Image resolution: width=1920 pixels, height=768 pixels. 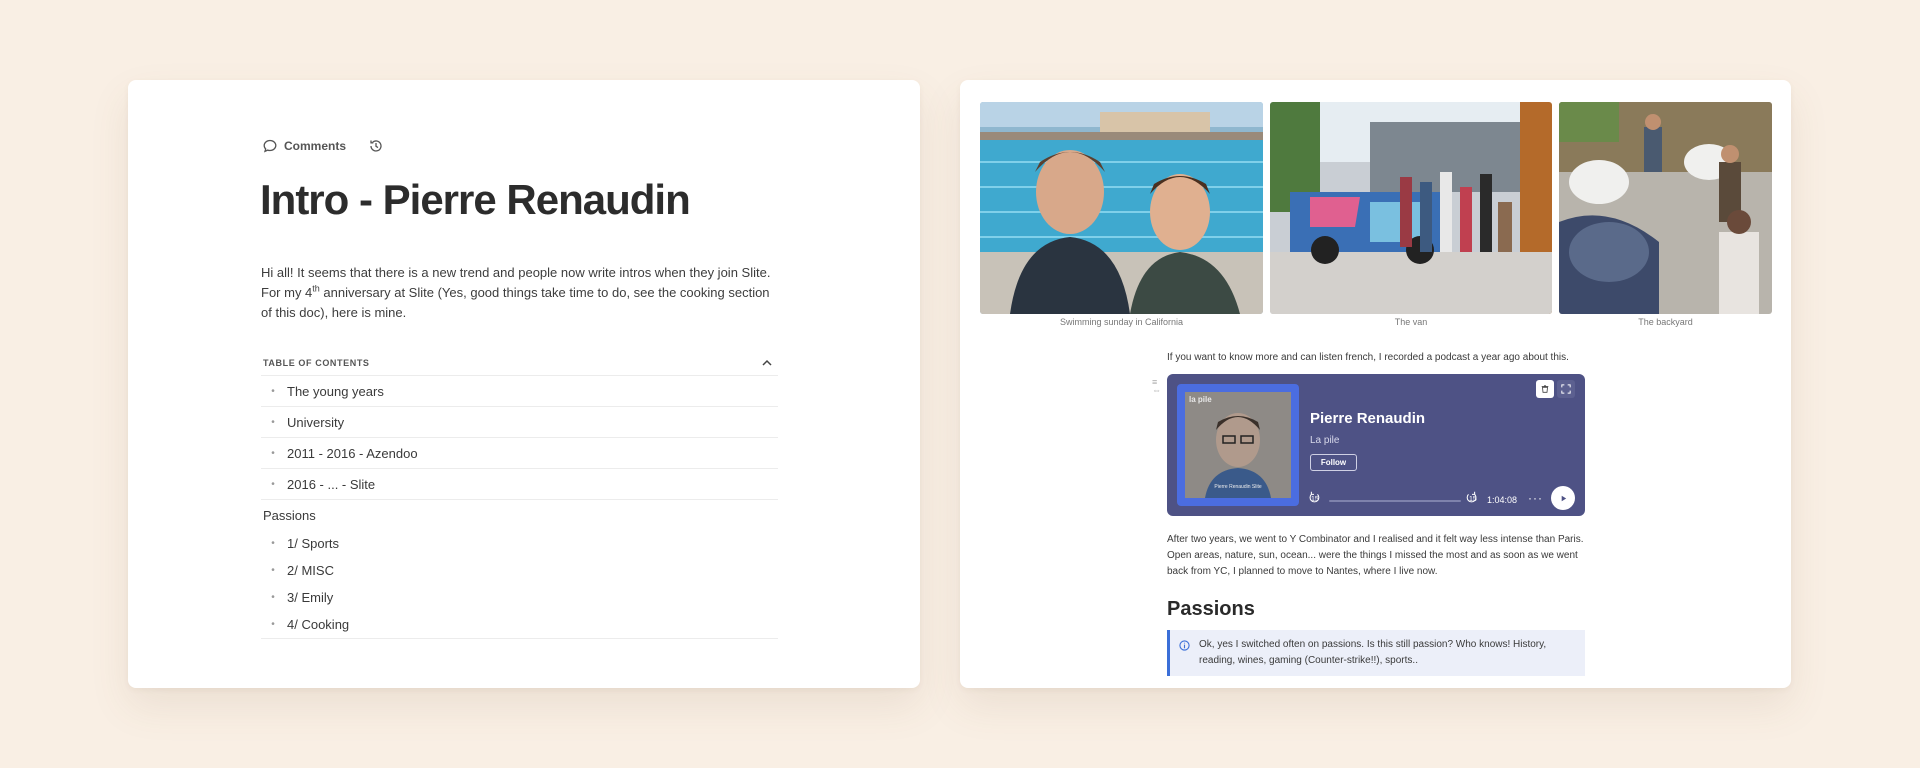 I want to click on toc-item-label: 2011 - 2016 - Azendoo, so click(x=352, y=453).